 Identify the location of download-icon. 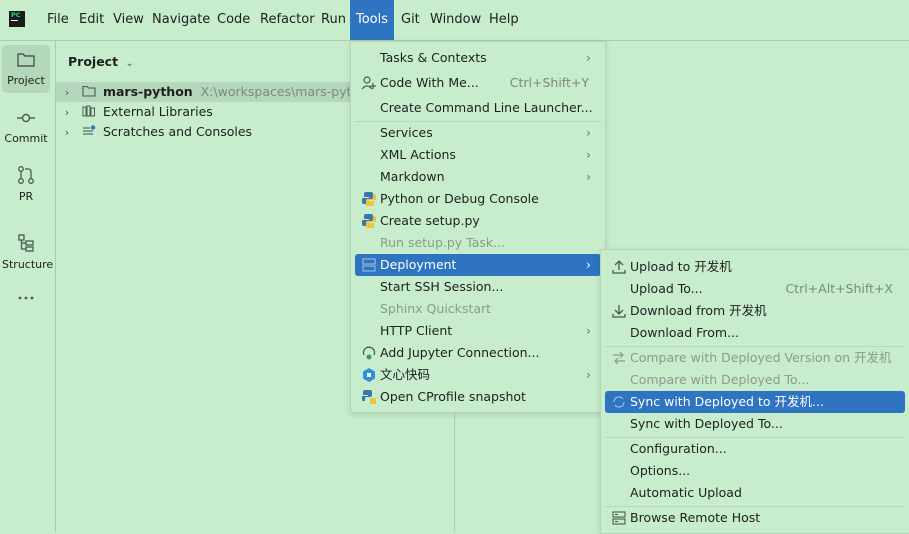
(619, 311).